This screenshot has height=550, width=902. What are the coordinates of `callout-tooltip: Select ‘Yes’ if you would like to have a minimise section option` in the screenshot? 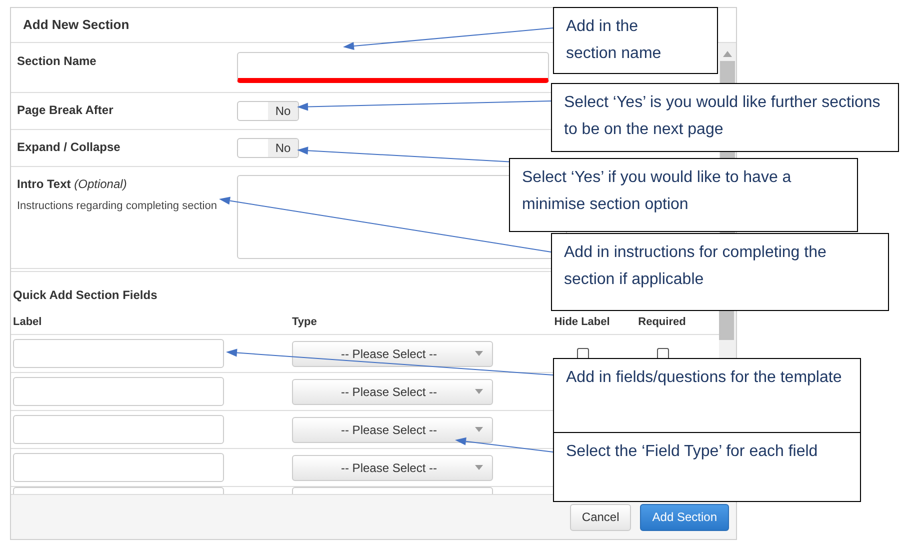 It's located at (683, 195).